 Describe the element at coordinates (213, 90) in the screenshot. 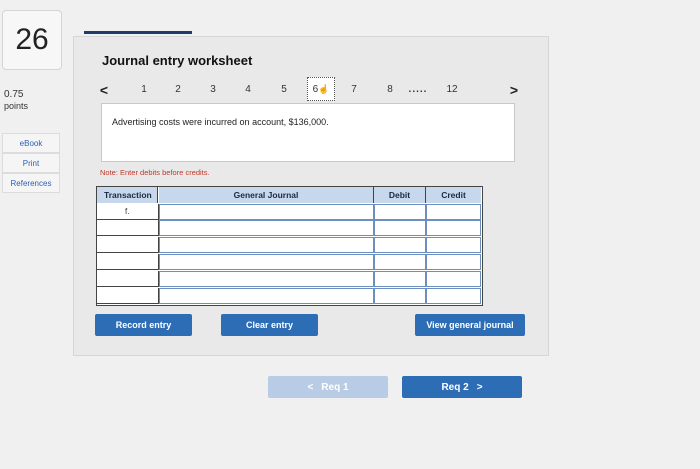

I see `pager-page-3: 3` at that location.